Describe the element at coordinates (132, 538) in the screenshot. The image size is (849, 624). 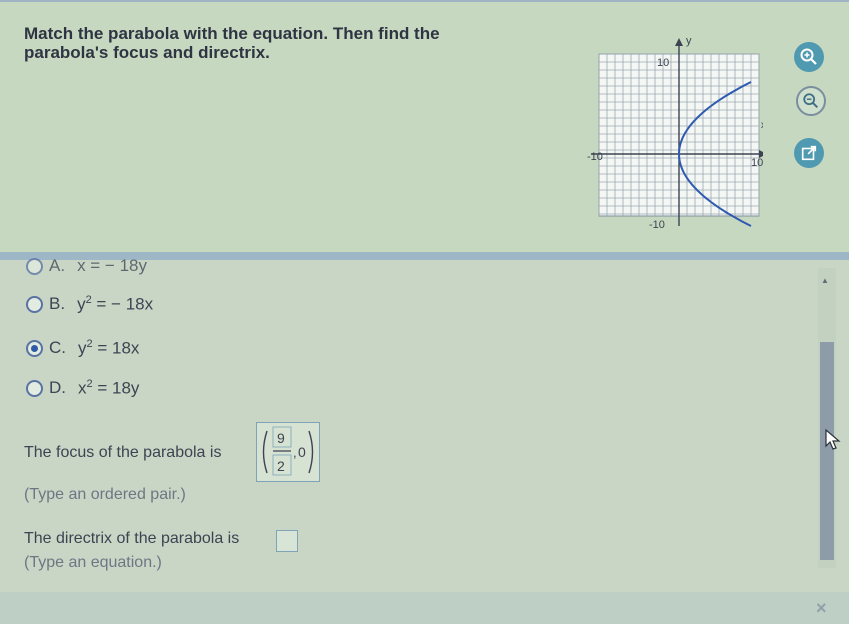
I see `directrix-label: The directrix of the parabola is` at that location.